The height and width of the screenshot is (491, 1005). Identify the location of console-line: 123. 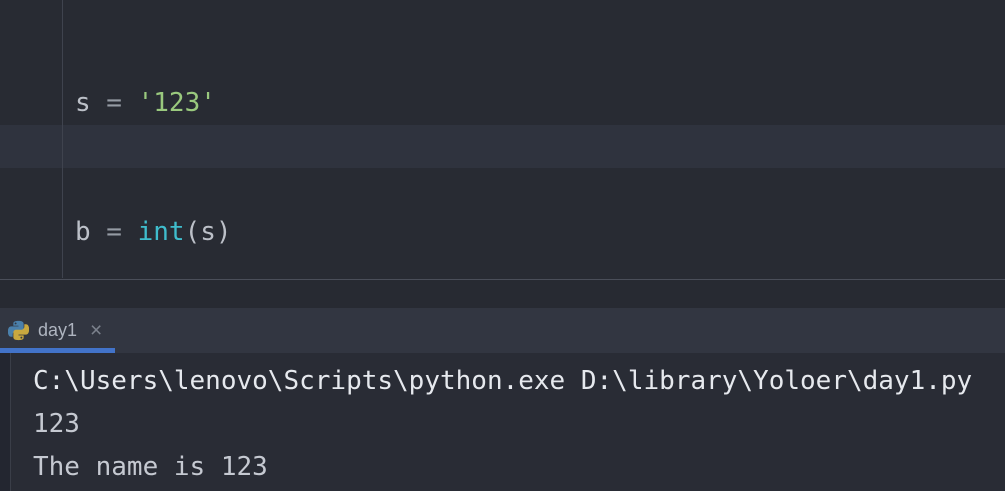
(56, 424).